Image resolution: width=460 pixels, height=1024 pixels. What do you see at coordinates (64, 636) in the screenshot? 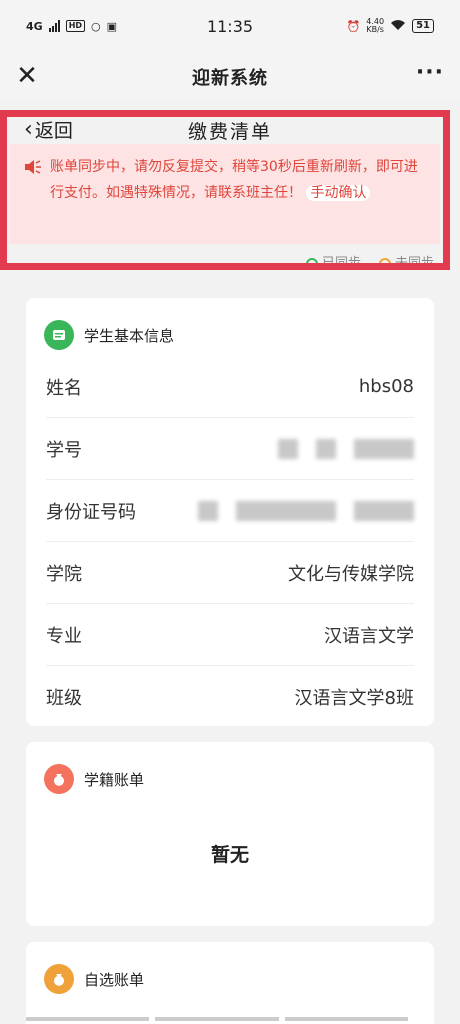
I see `info-label: 专业` at bounding box center [64, 636].